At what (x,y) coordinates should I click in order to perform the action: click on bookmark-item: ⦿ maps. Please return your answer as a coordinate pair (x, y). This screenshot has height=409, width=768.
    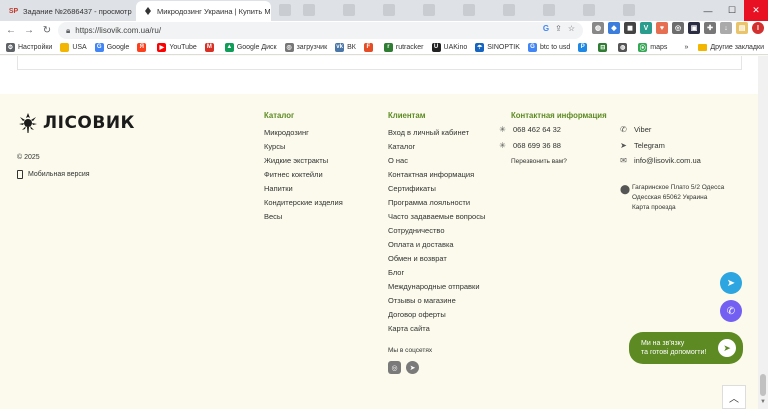
    Looking at the image, I should click on (652, 47).